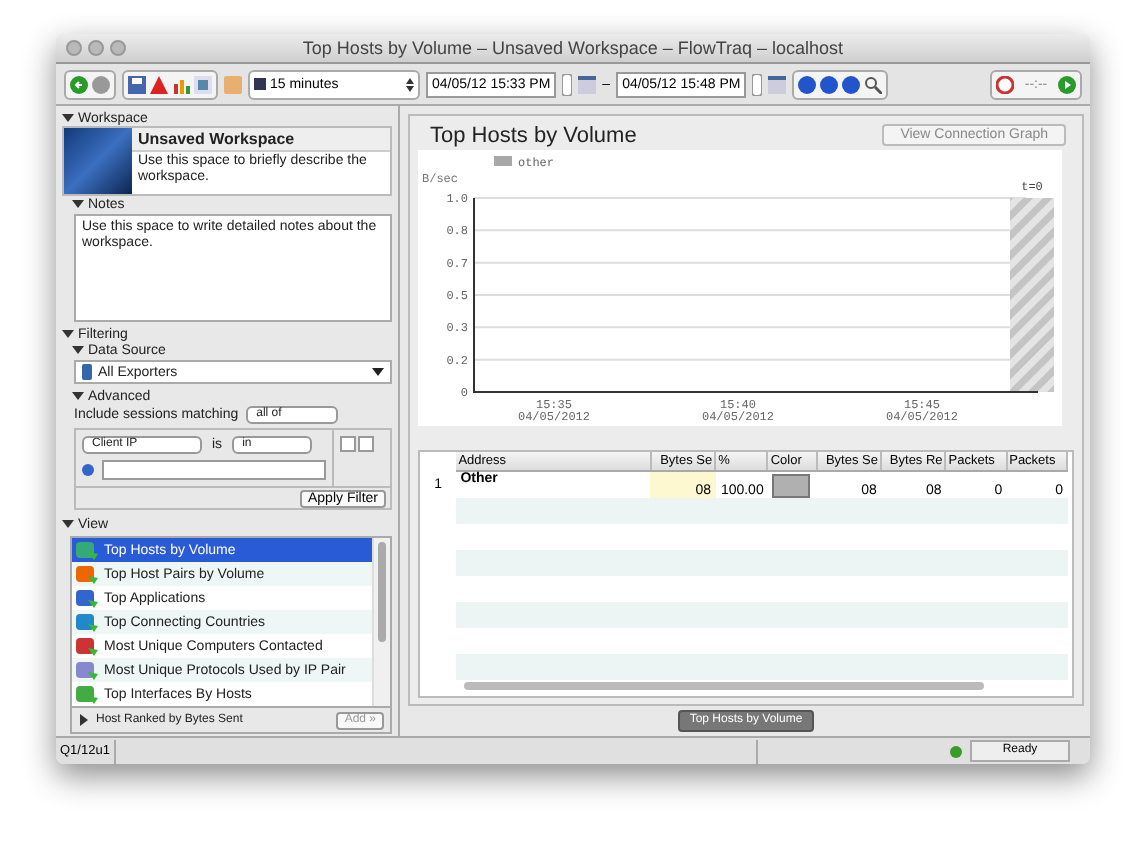 The height and width of the screenshot is (844, 1138). Describe the element at coordinates (88, 470) in the screenshot. I see `info-icon` at that location.